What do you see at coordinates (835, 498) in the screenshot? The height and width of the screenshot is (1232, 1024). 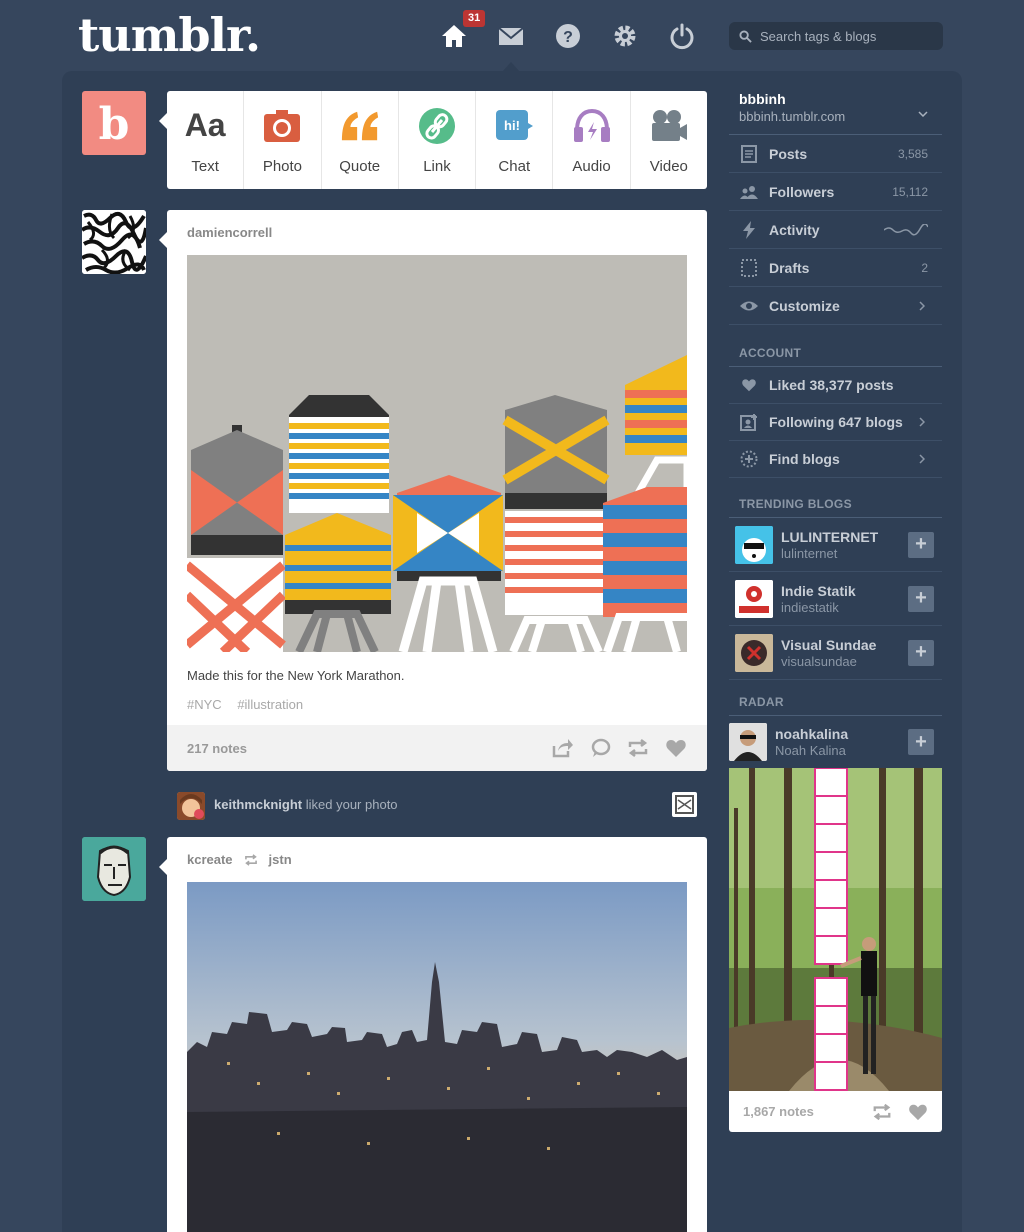 I see `trending-heading: TRENDING BLOGS` at bounding box center [835, 498].